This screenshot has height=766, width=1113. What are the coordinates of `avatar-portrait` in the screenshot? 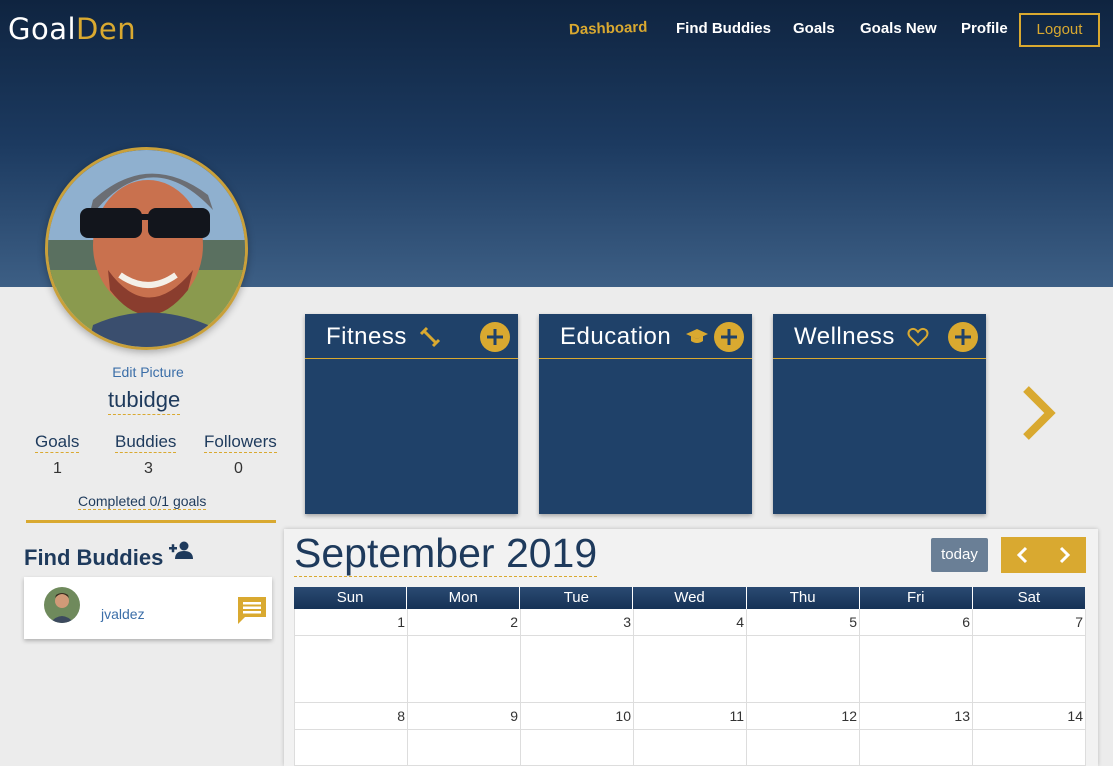 It's located at (146, 248).